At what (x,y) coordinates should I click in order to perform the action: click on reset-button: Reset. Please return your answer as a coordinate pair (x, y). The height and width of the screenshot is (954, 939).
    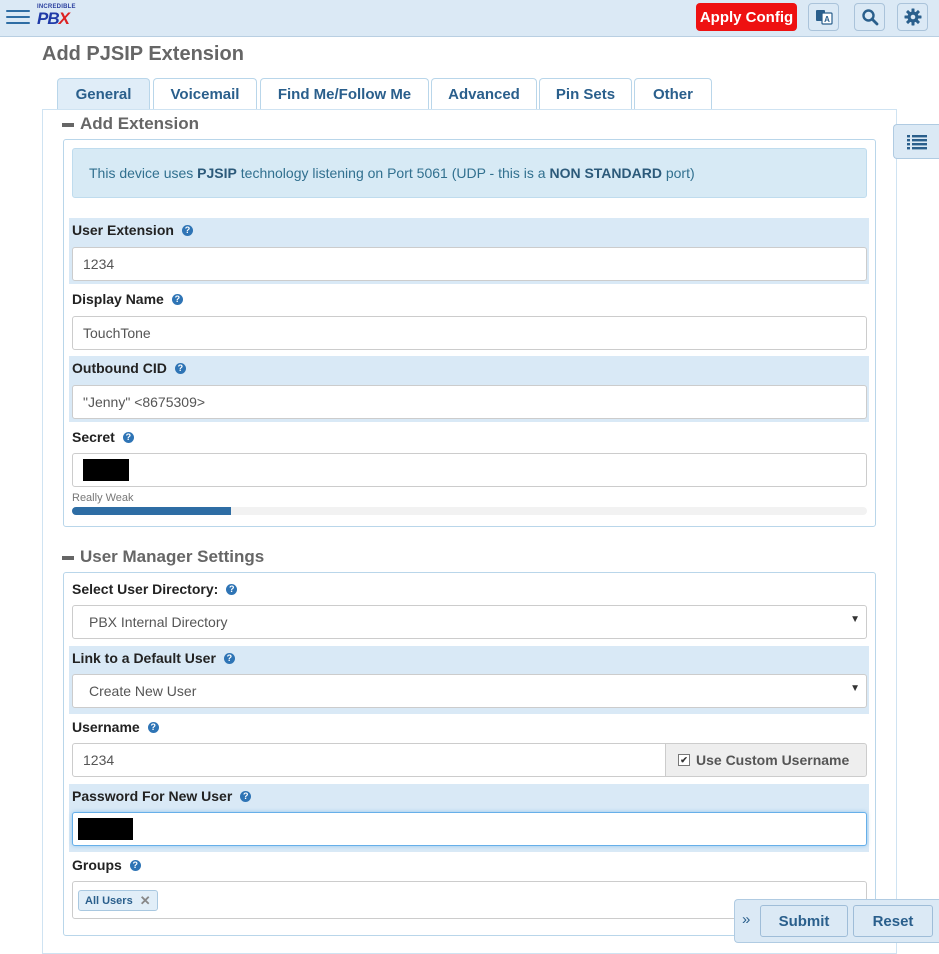
    Looking at the image, I should click on (893, 921).